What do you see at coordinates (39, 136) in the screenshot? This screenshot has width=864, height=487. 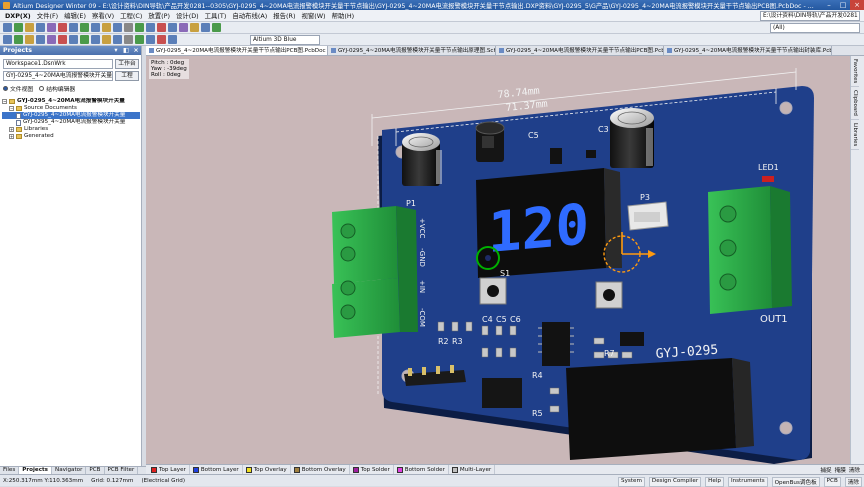 I see `tree-item-label: Generated` at bounding box center [39, 136].